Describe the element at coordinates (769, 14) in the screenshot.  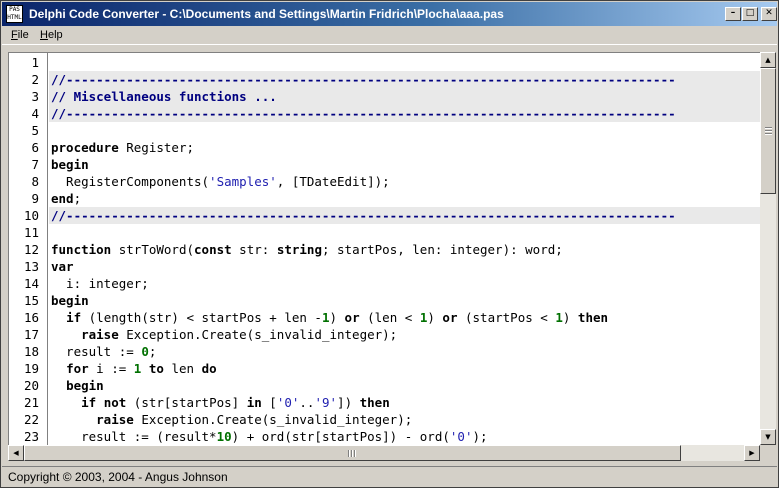
I see `close-button: ✕` at that location.